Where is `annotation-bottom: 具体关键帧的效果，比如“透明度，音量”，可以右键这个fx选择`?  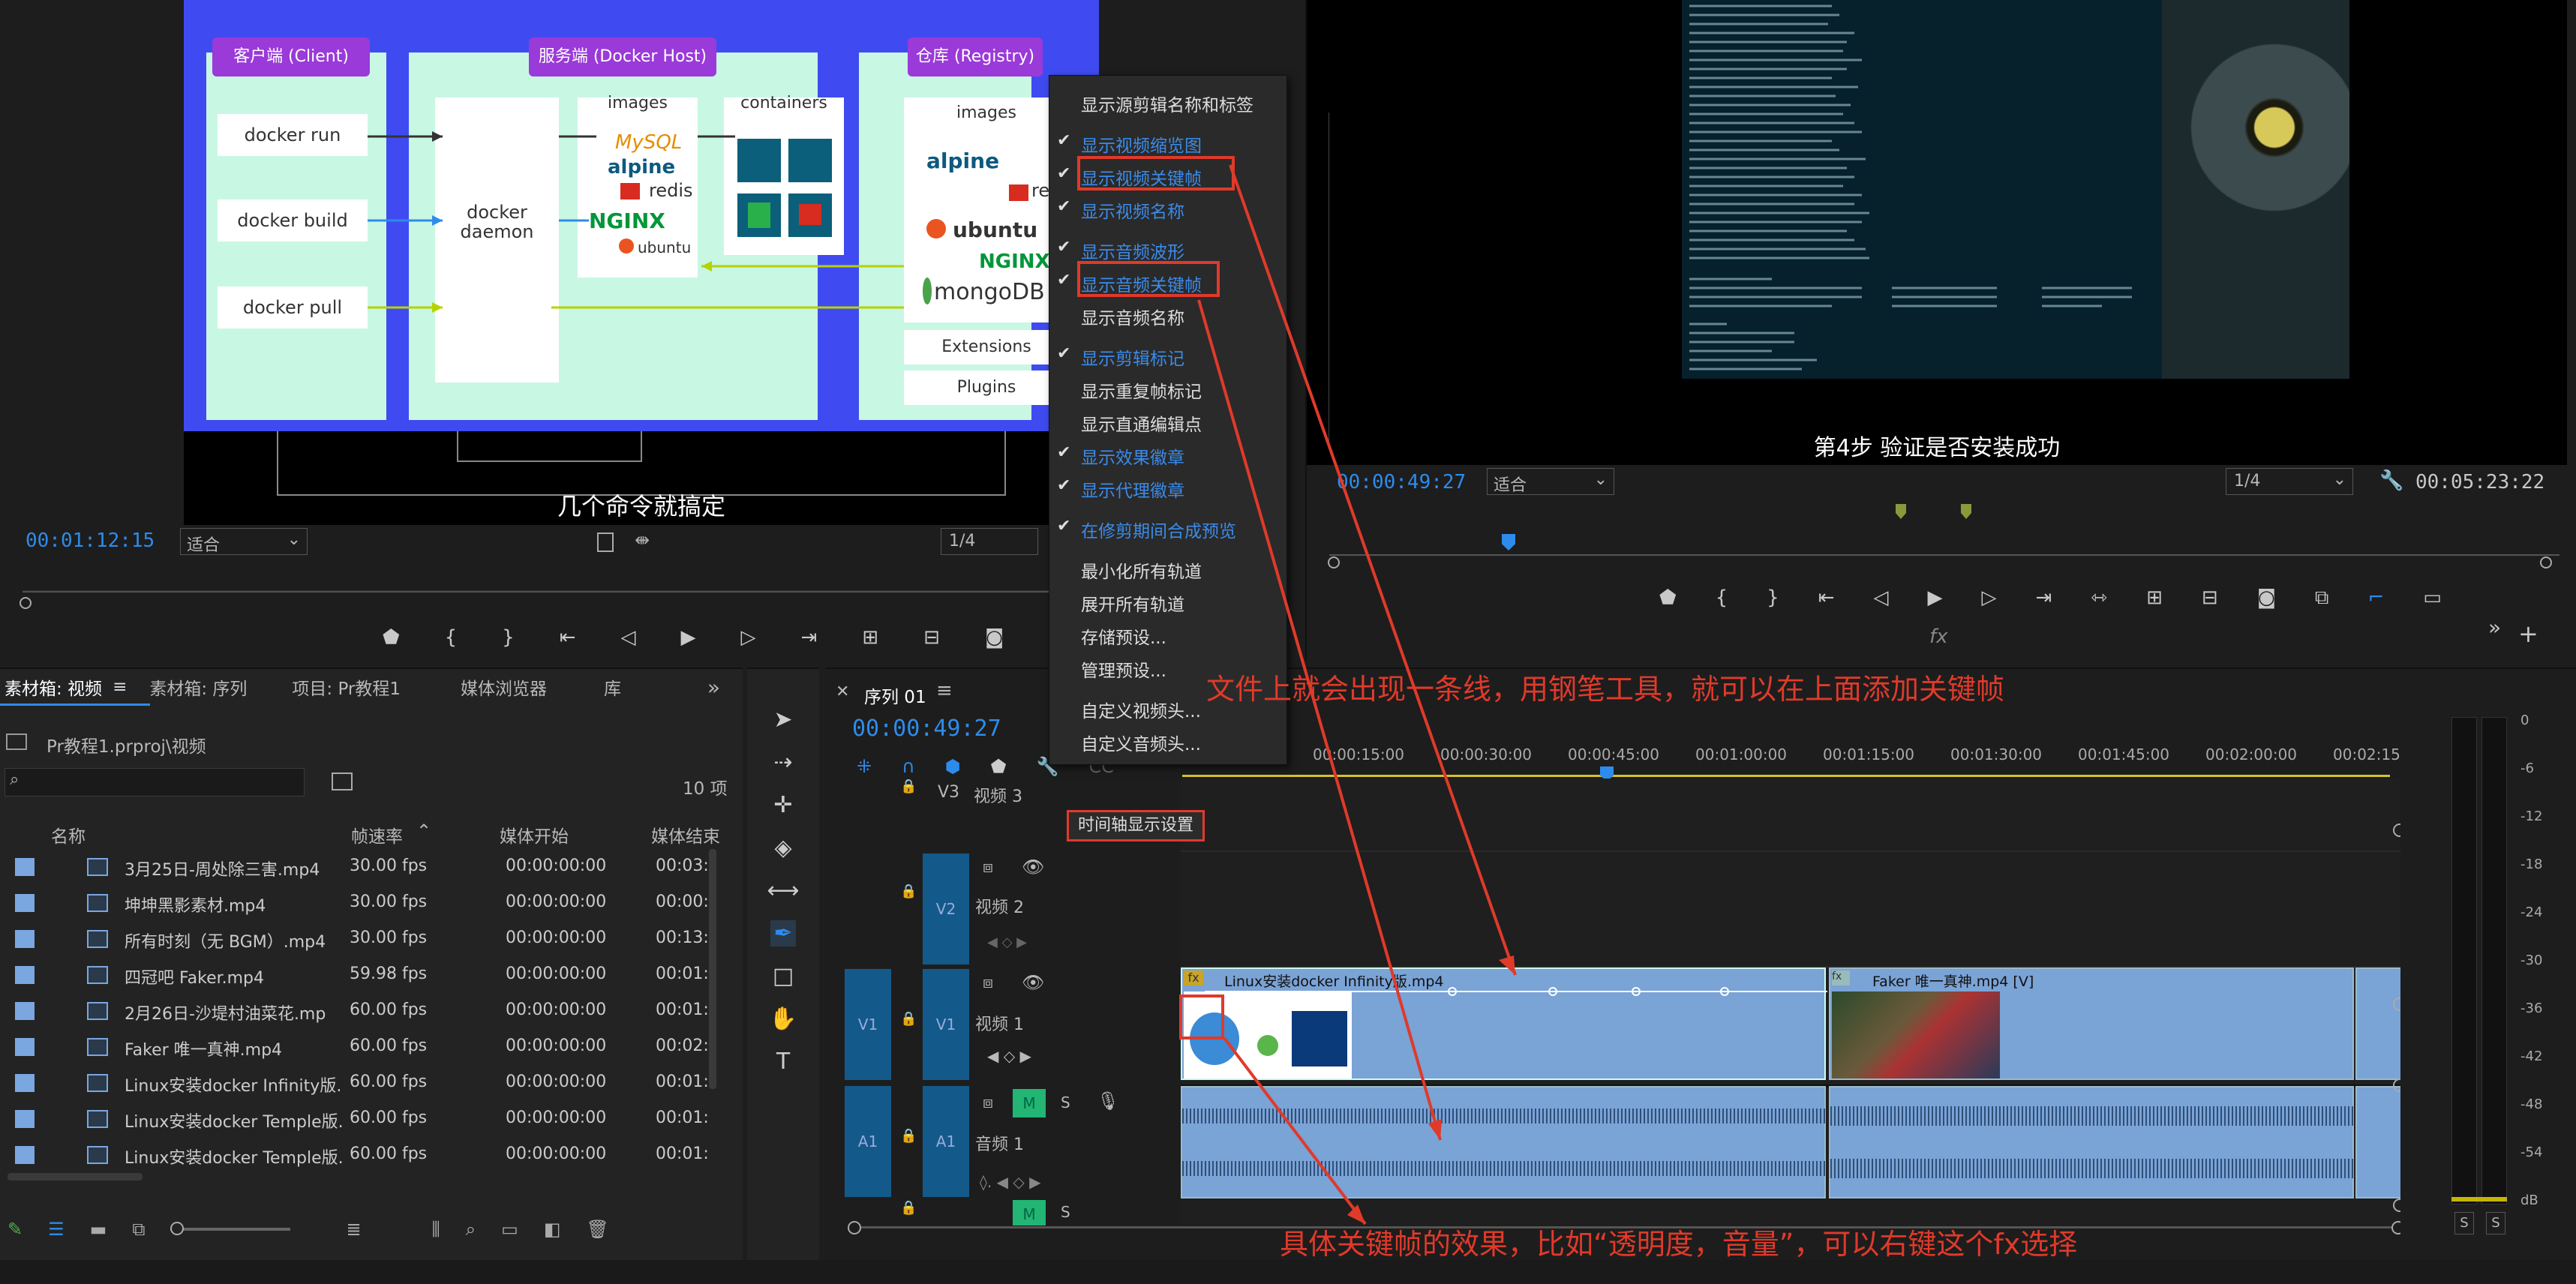
annotation-bottom: 具体关键帧的效果，比如“透明度，音量”，可以右键这个fx选择 is located at coordinates (1679, 1244).